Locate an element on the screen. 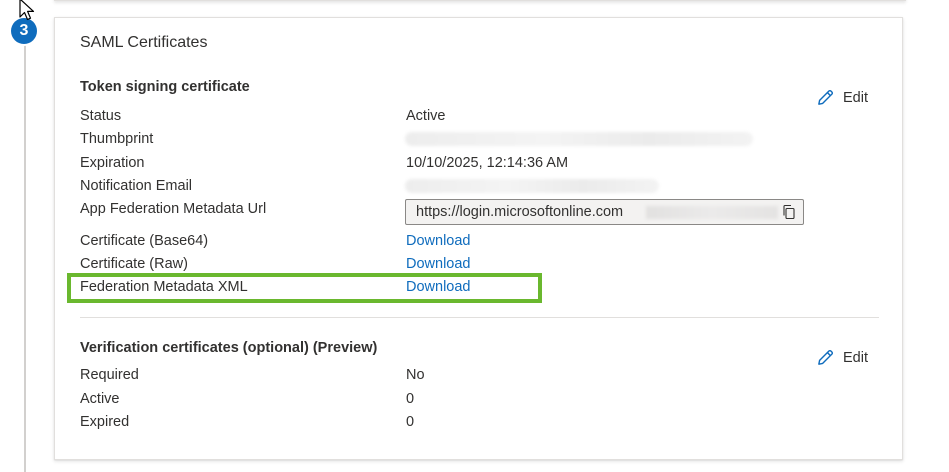 This screenshot has width=949, height=472. notification-email-label: Notification Email is located at coordinates (136, 186).